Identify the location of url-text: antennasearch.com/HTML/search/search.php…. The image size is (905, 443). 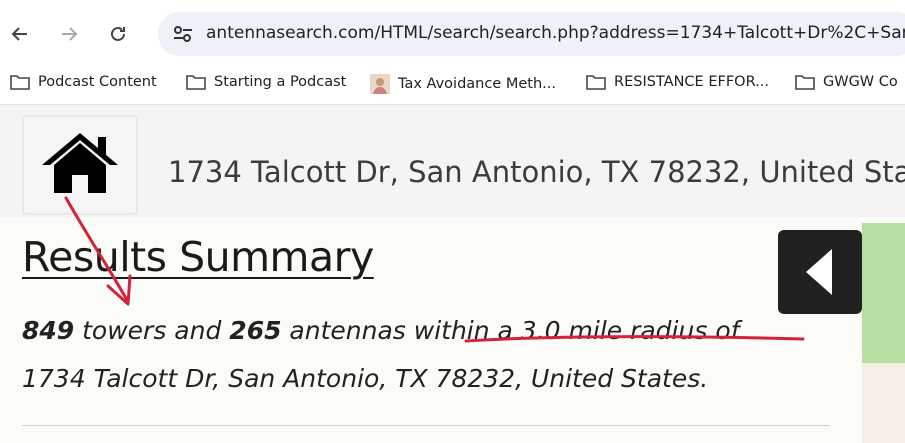
(555, 33).